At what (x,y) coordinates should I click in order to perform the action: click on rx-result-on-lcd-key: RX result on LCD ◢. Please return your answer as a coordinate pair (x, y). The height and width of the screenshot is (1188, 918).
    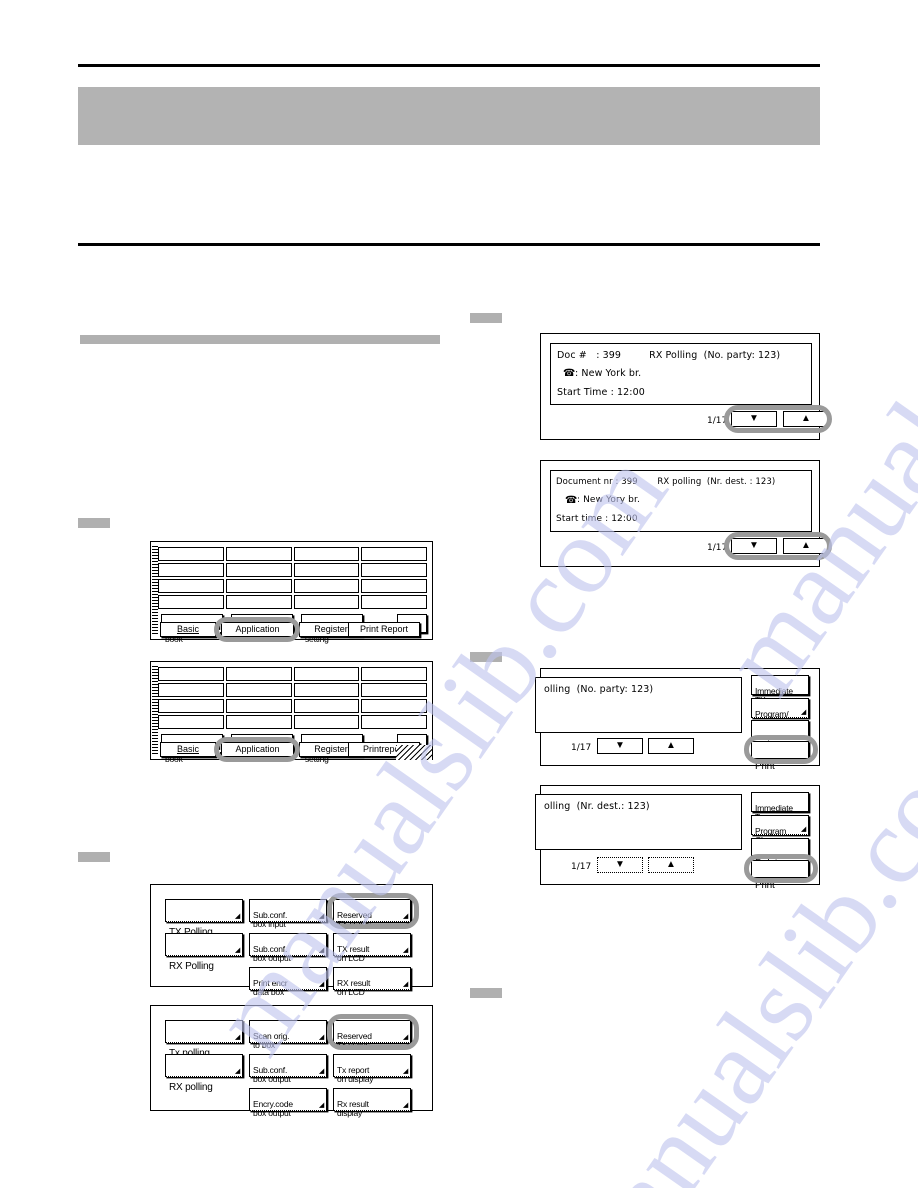
    Looking at the image, I should click on (372, 982).